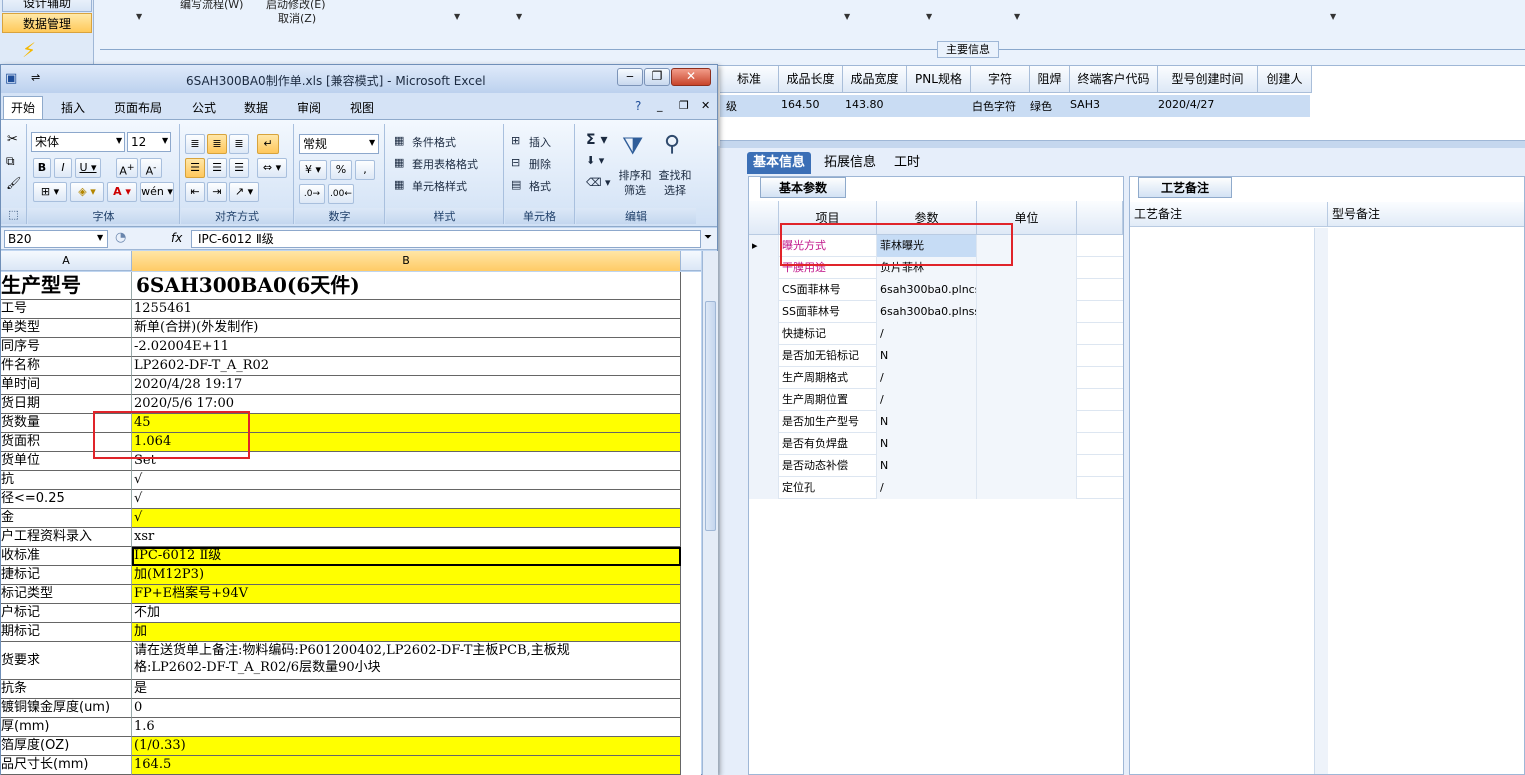  Describe the element at coordinates (351, 499) in the screenshot. I see `sheet-row: 径<=0.25 √` at that location.